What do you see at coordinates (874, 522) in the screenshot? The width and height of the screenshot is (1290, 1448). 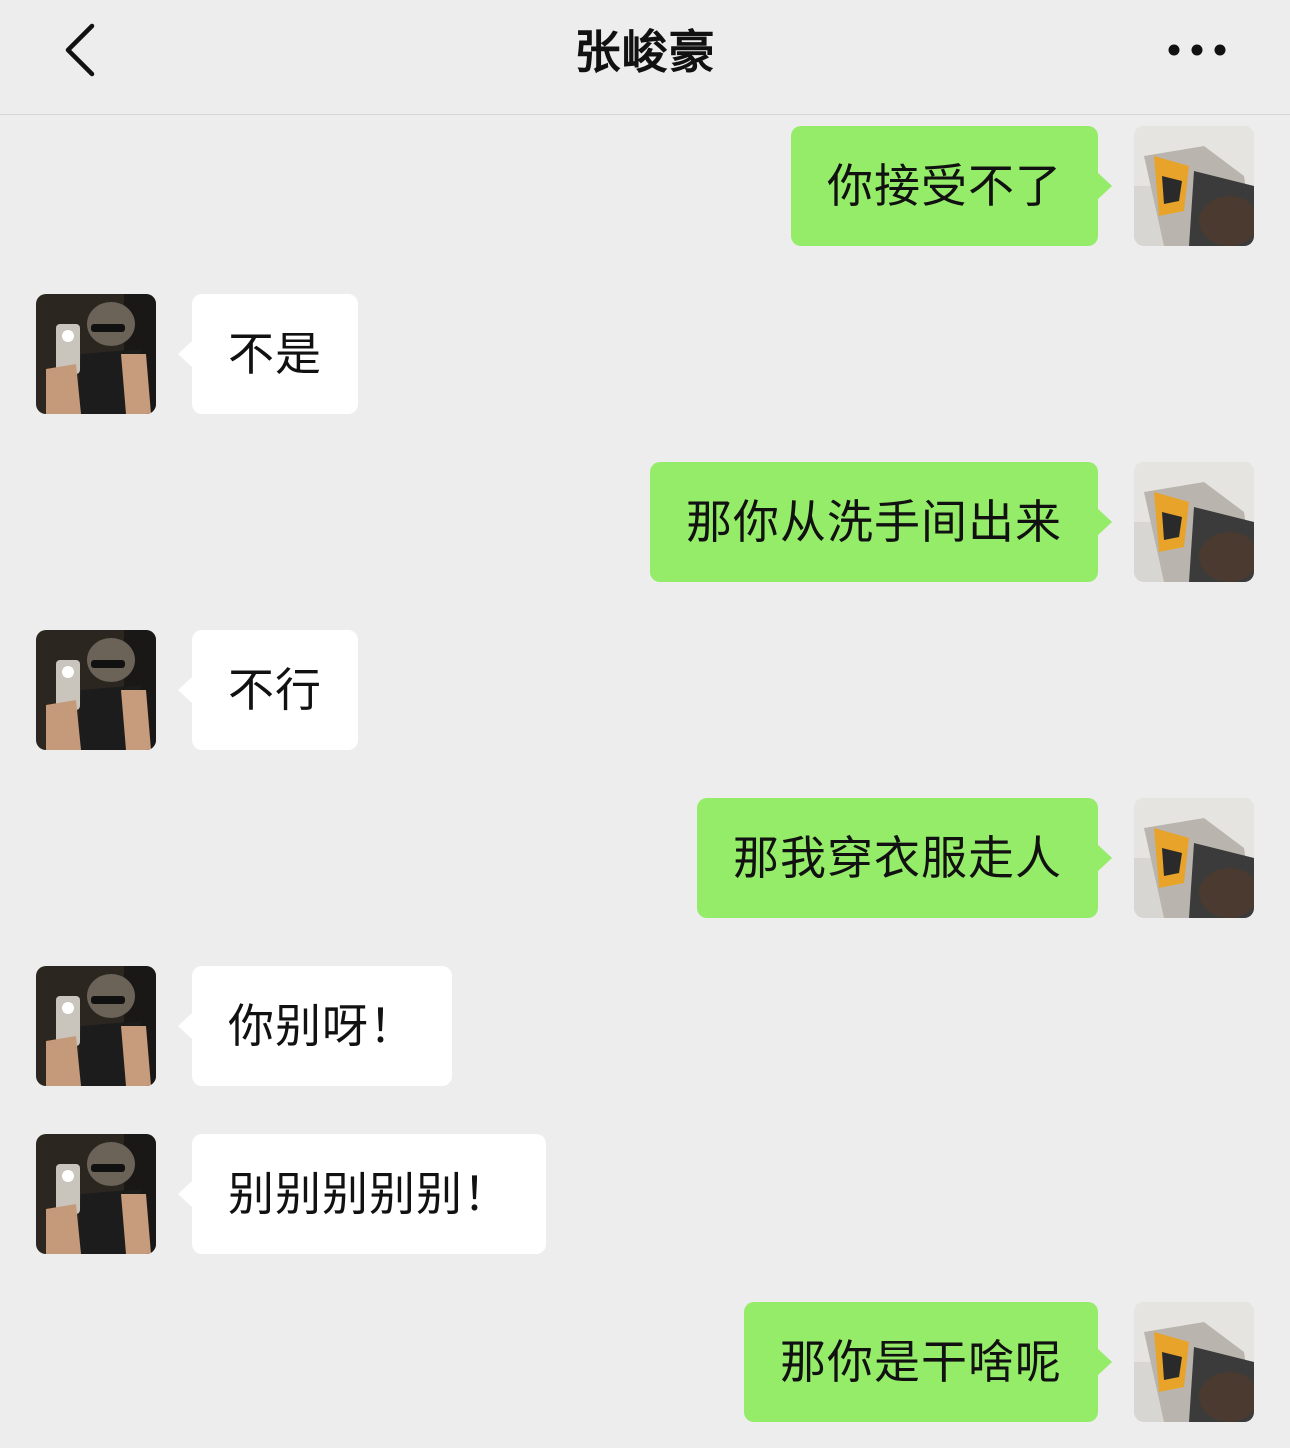 I see `message-text: 那你从洗手间出来` at bounding box center [874, 522].